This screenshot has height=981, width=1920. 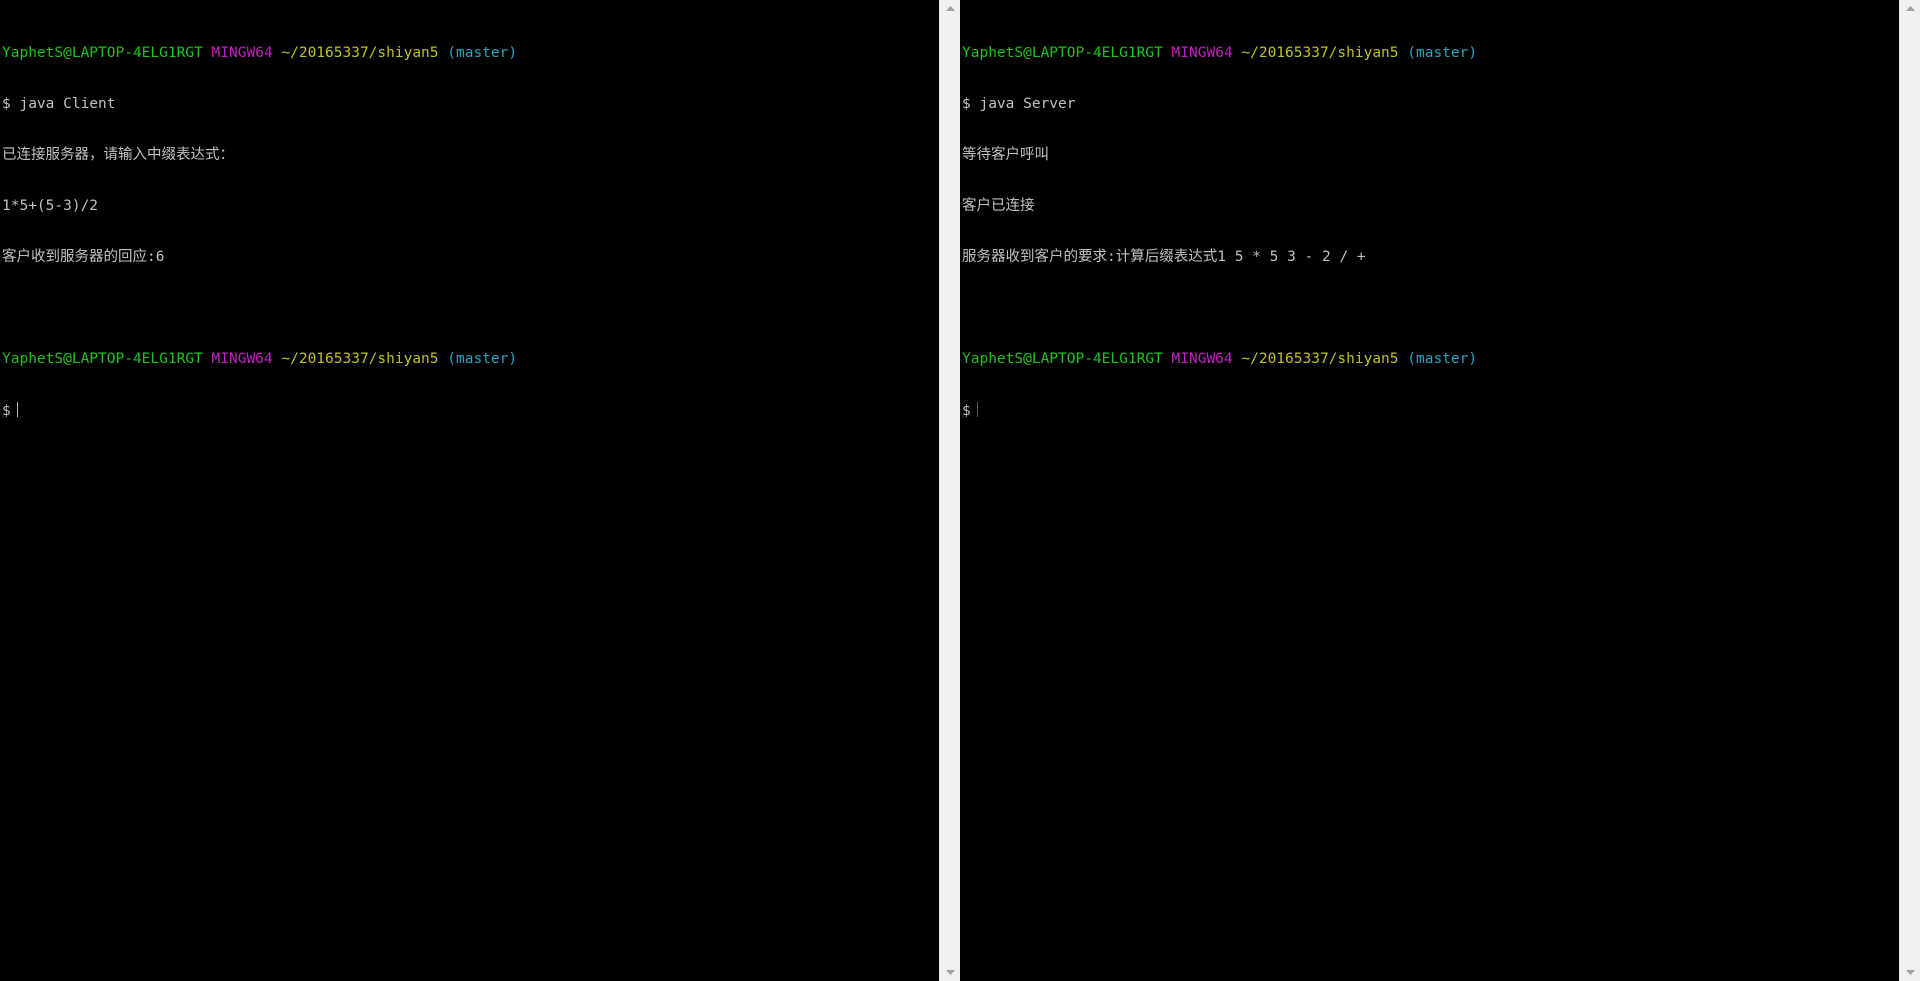 What do you see at coordinates (118, 155) in the screenshot?
I see `output-line: 已连接服务器，请输入中缀表达式：` at bounding box center [118, 155].